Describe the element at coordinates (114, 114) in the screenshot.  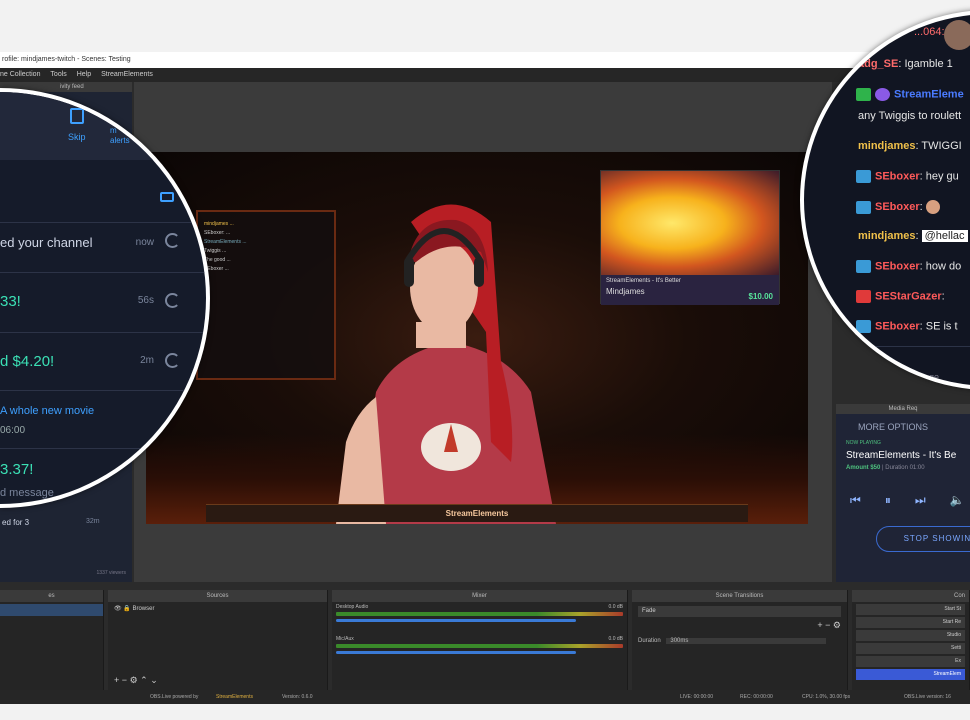
I see `mute-icon` at that location.